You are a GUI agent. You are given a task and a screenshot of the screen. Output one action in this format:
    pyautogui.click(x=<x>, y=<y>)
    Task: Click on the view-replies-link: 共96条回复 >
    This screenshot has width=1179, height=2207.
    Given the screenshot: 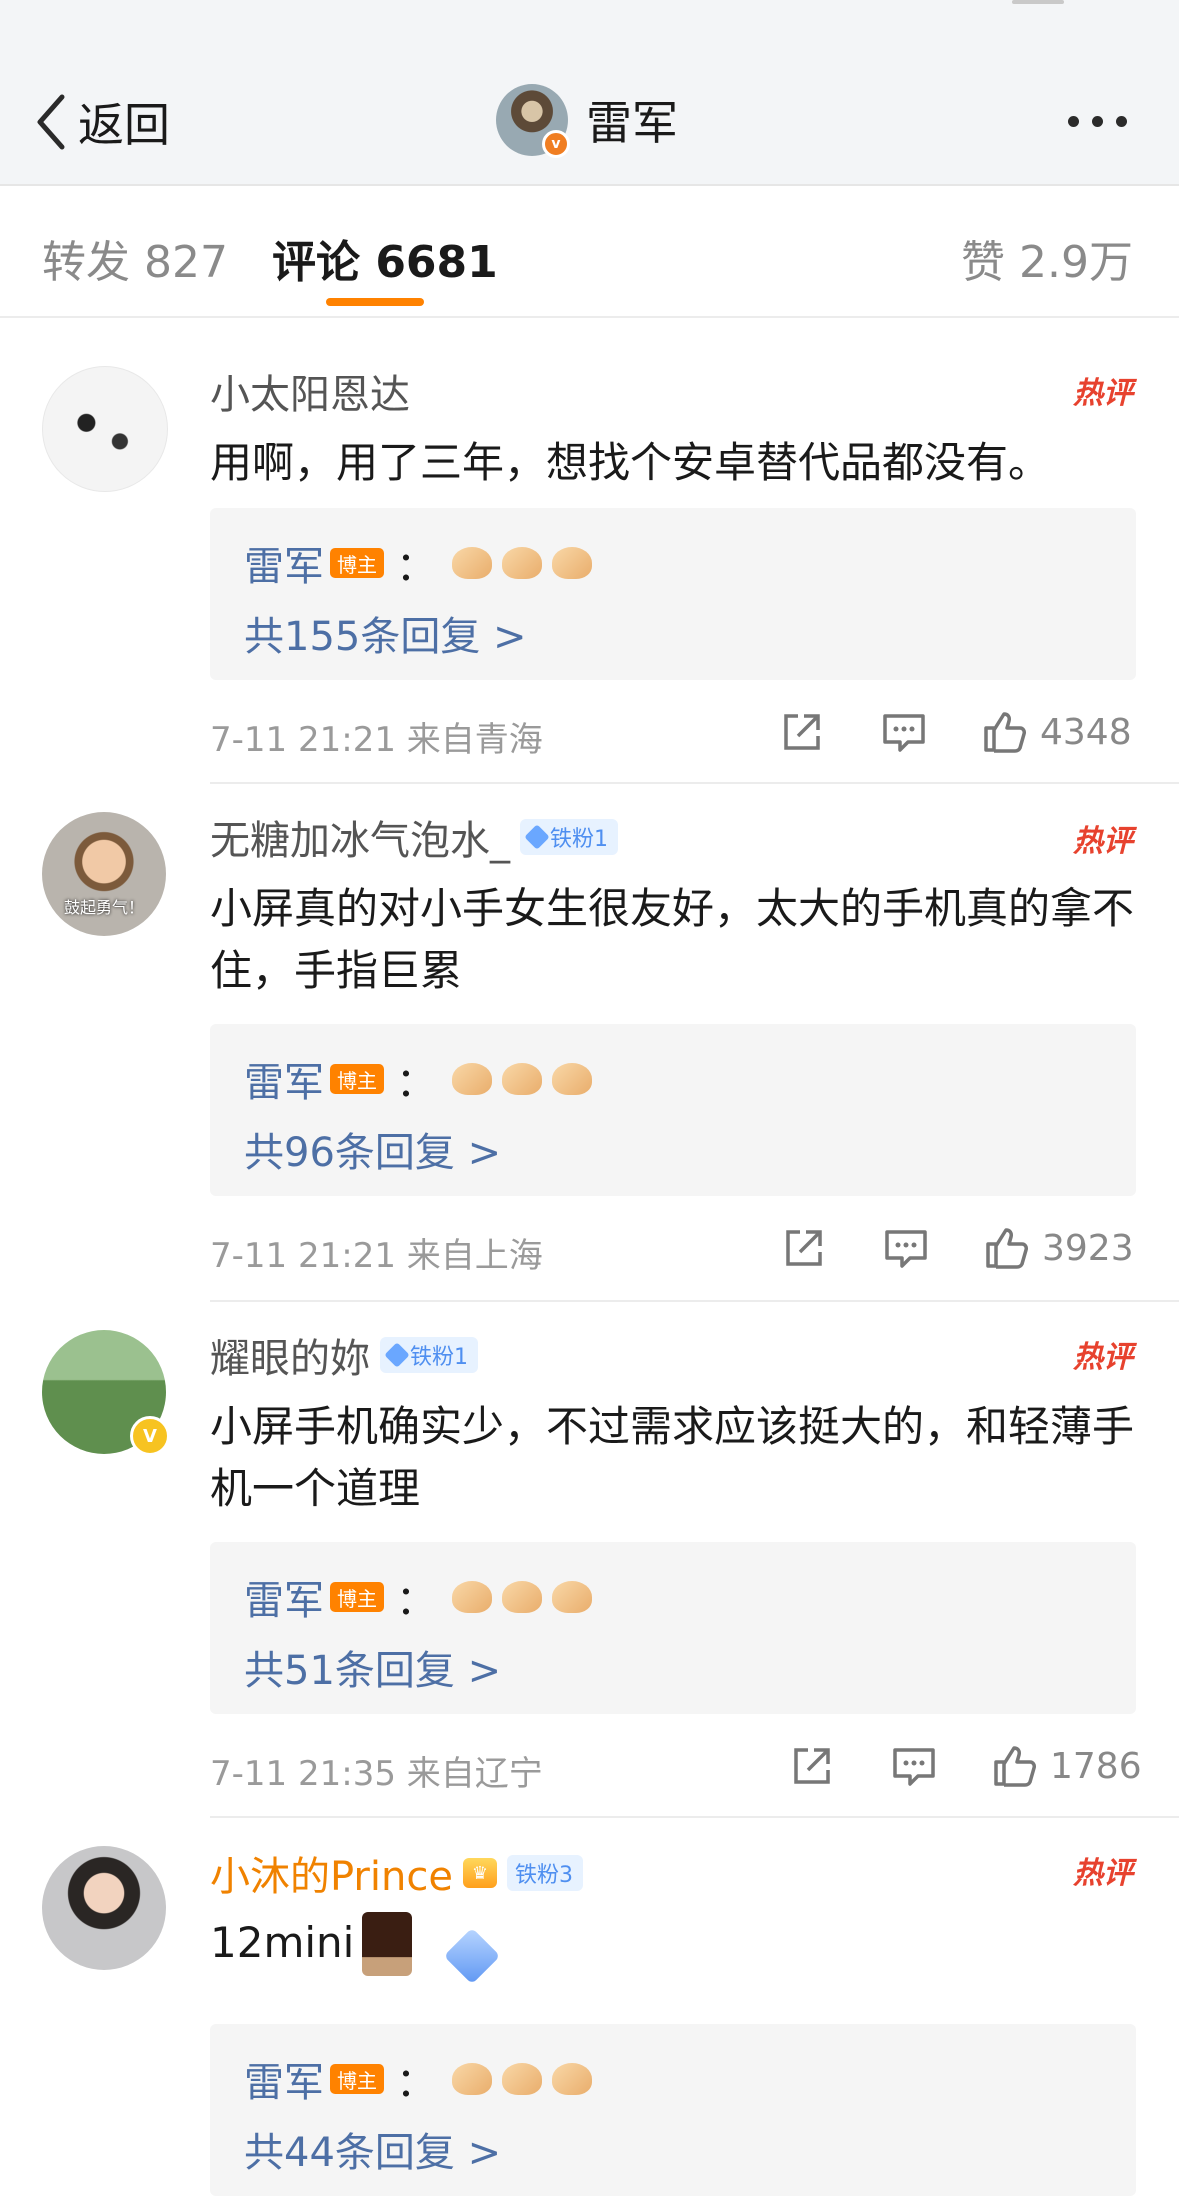 What is the action you would take?
    pyautogui.click(x=372, y=1149)
    